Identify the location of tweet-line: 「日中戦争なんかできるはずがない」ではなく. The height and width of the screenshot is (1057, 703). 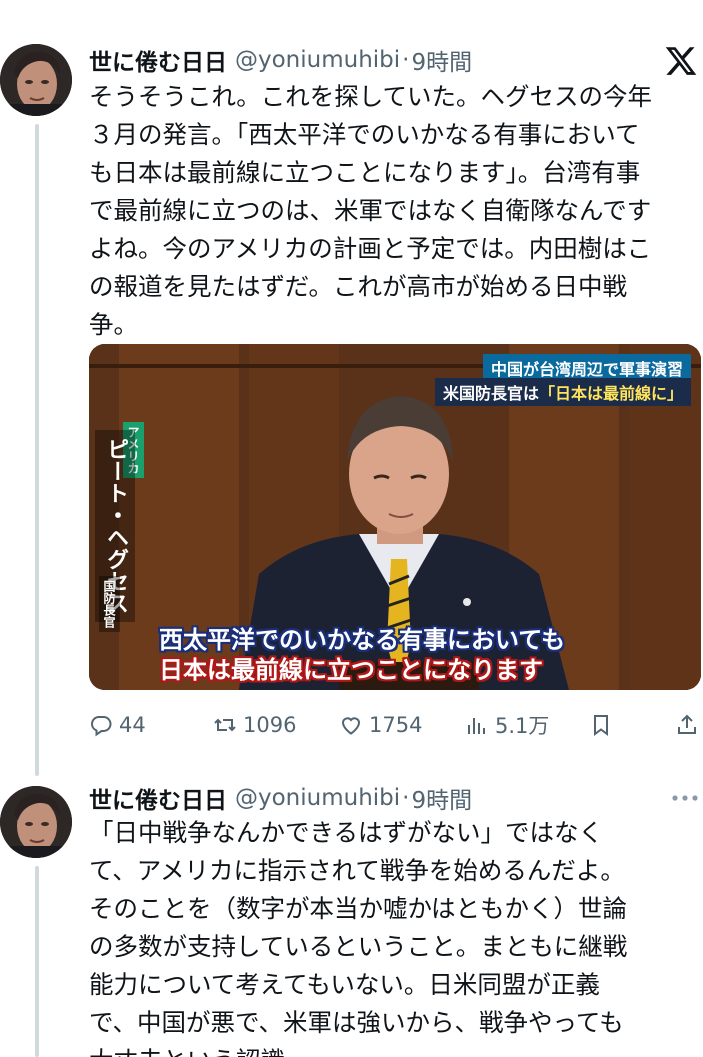
(346, 832).